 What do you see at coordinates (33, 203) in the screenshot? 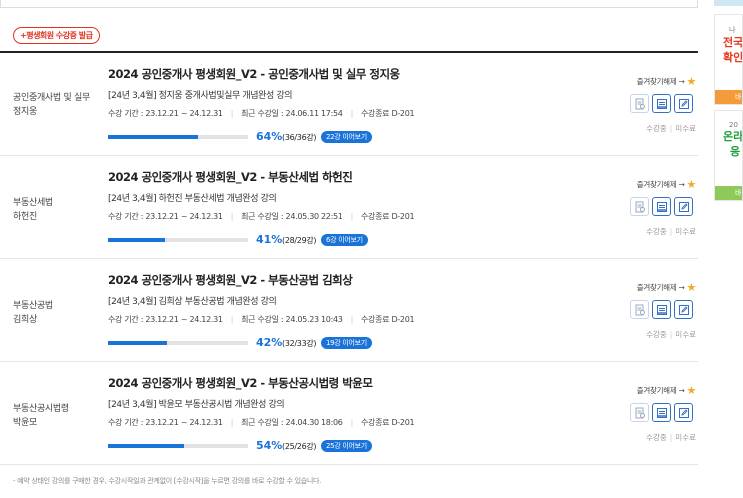
I see `course-subject-name: 부동산세법` at bounding box center [33, 203].